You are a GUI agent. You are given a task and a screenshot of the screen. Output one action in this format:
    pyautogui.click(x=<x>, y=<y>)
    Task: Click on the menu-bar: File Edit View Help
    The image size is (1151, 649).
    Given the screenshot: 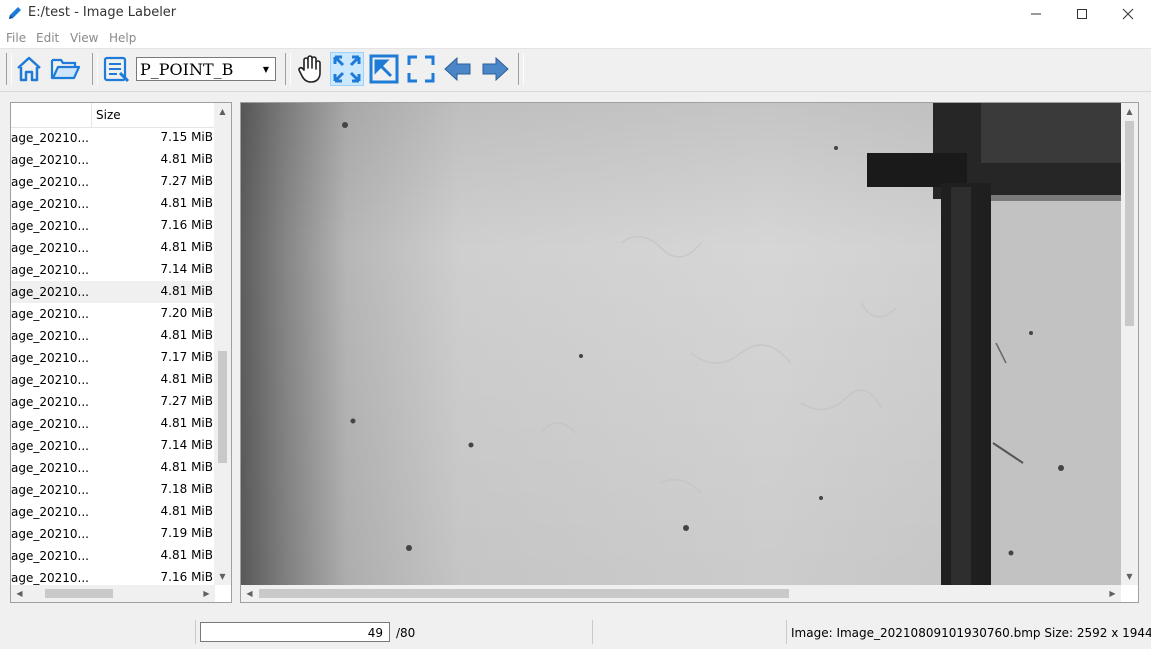 What is the action you would take?
    pyautogui.click(x=575, y=38)
    